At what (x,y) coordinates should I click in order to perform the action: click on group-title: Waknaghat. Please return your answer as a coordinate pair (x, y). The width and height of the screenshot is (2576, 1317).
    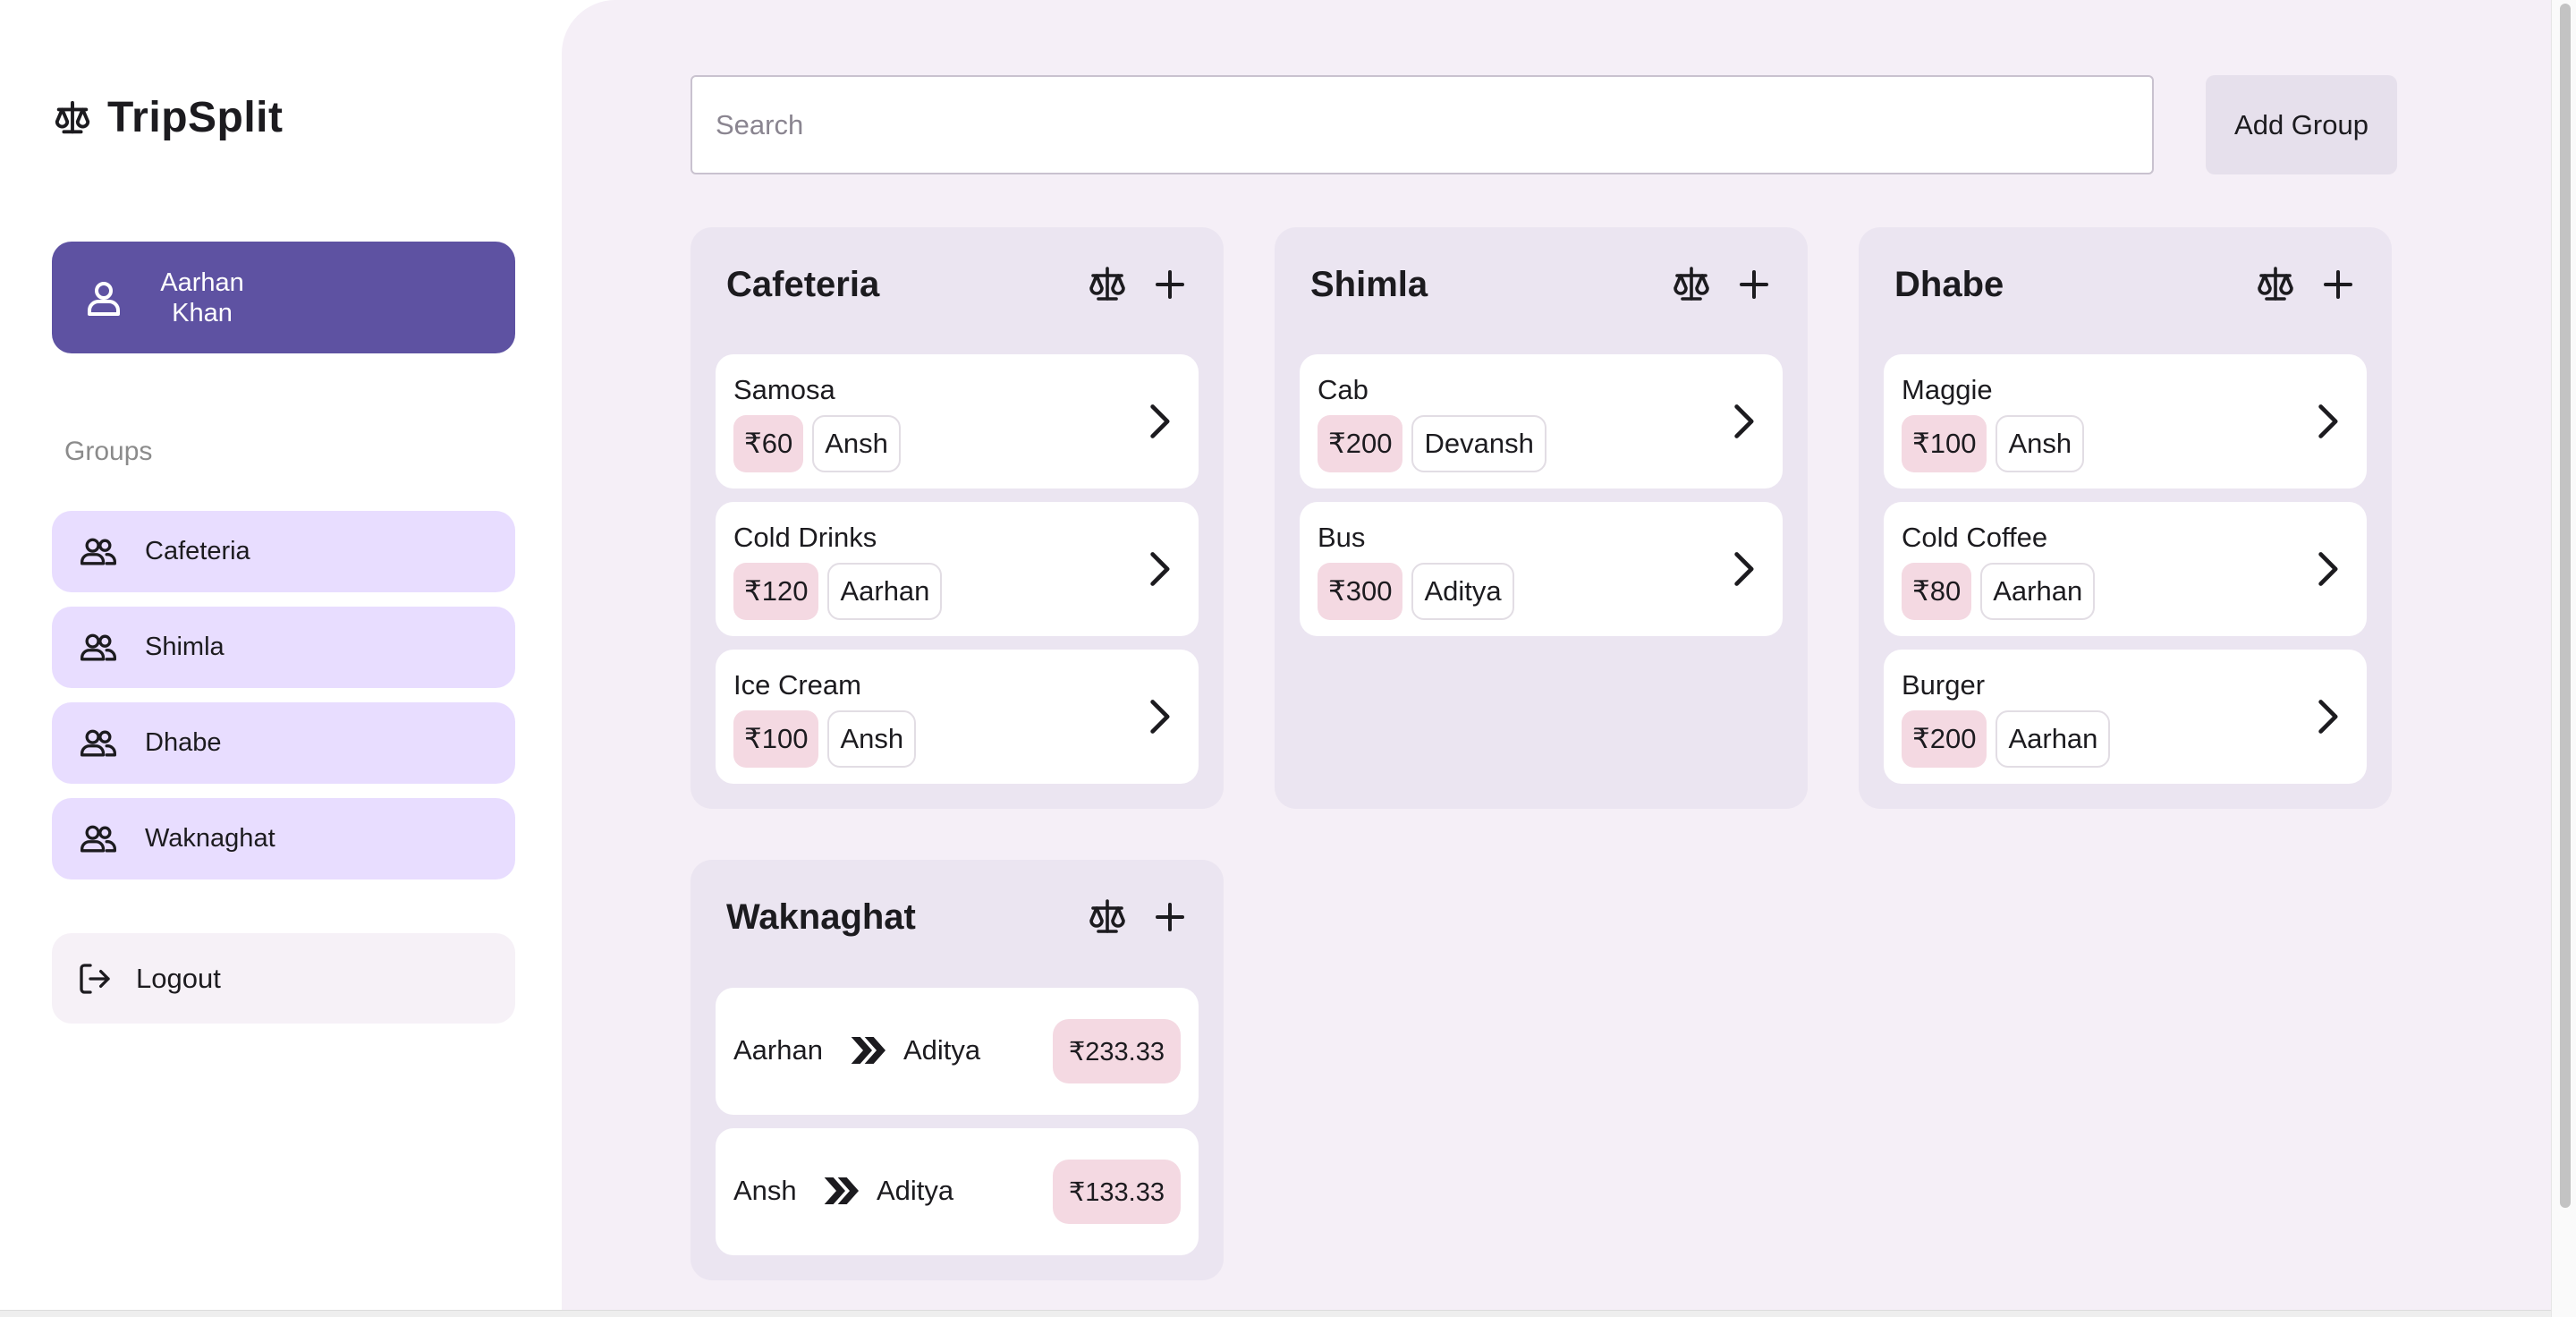
    Looking at the image, I should click on (821, 917).